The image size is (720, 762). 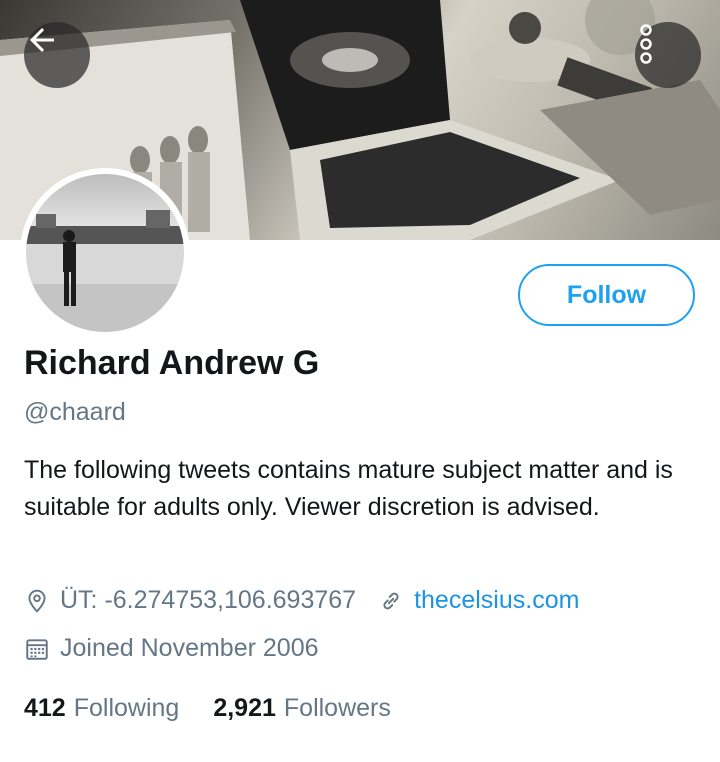 I want to click on profile-handle: @chaard, so click(x=75, y=412).